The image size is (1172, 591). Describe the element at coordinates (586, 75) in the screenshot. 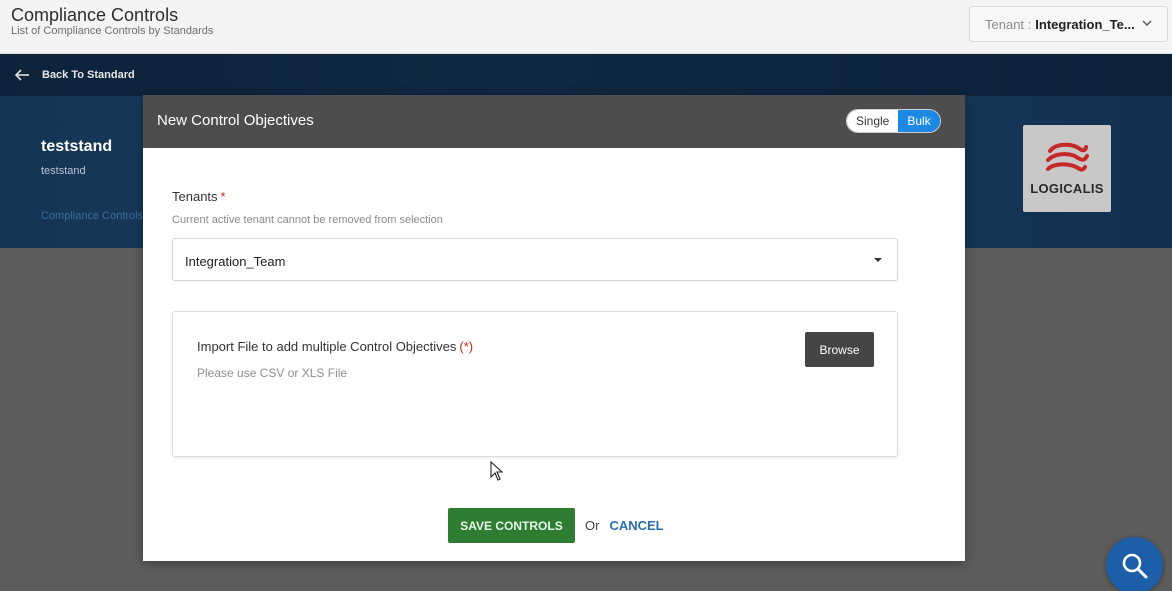

I see `banner-nav-strip` at that location.